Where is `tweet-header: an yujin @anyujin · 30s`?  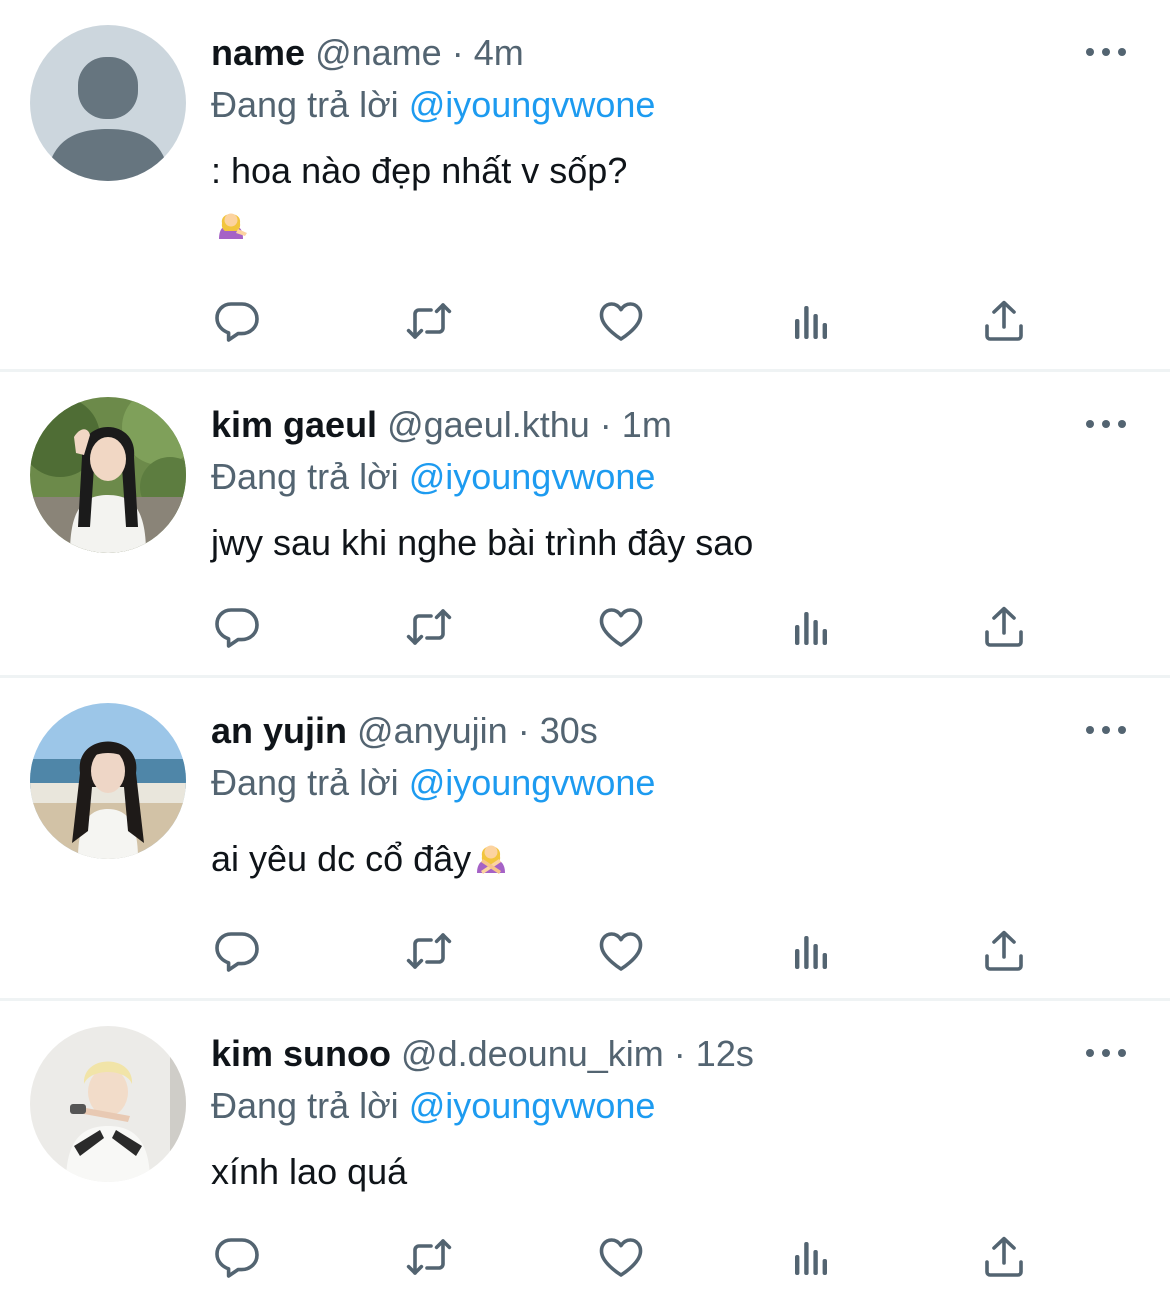
tweet-header: an yujin @anyujin · 30s is located at coordinates (404, 731).